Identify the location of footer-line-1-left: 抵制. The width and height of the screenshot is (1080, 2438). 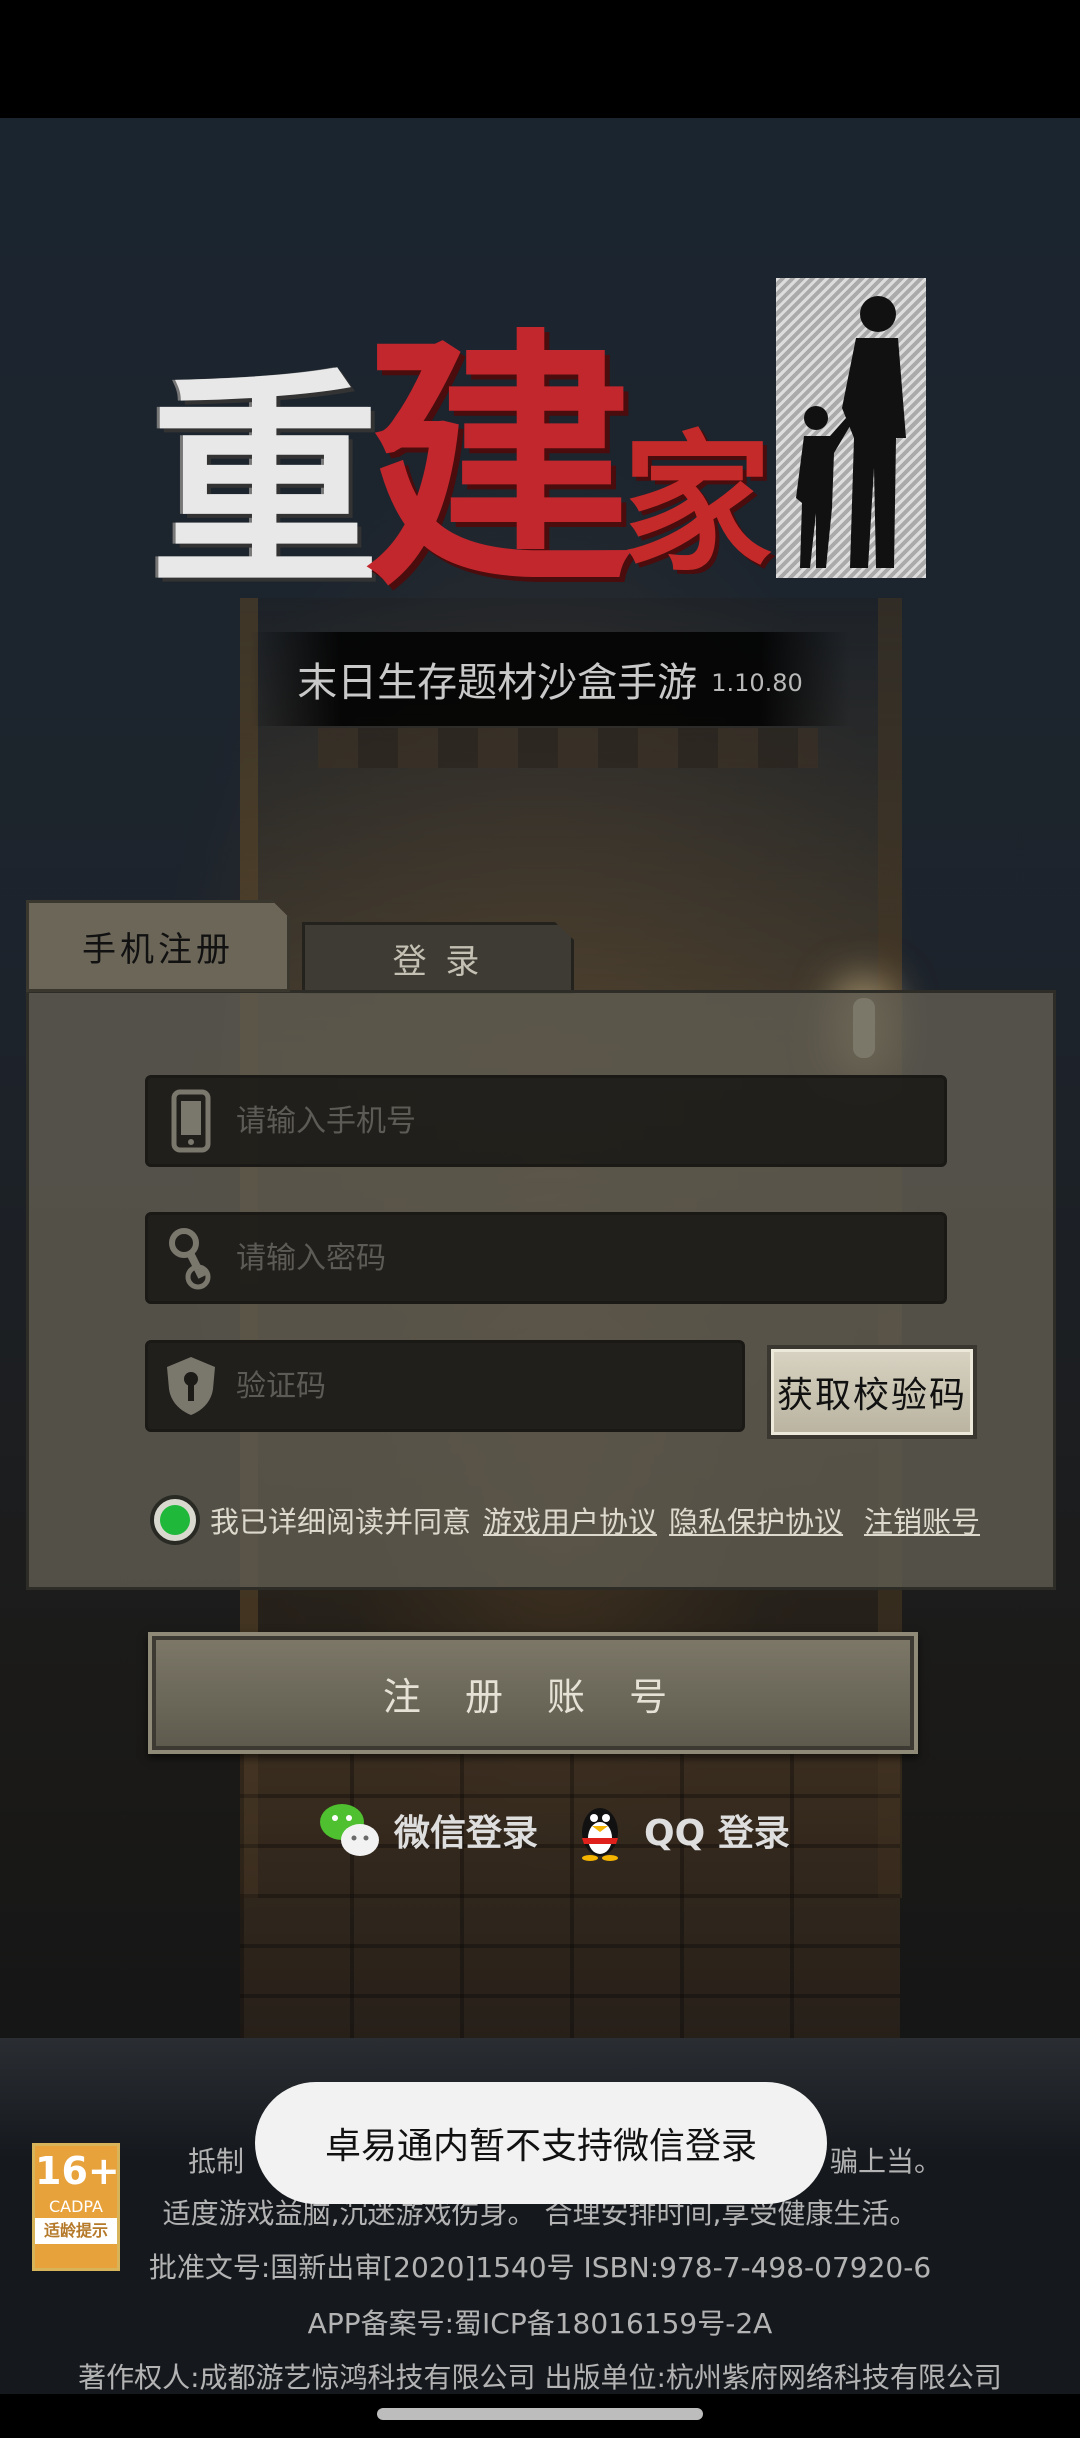
(216, 2161).